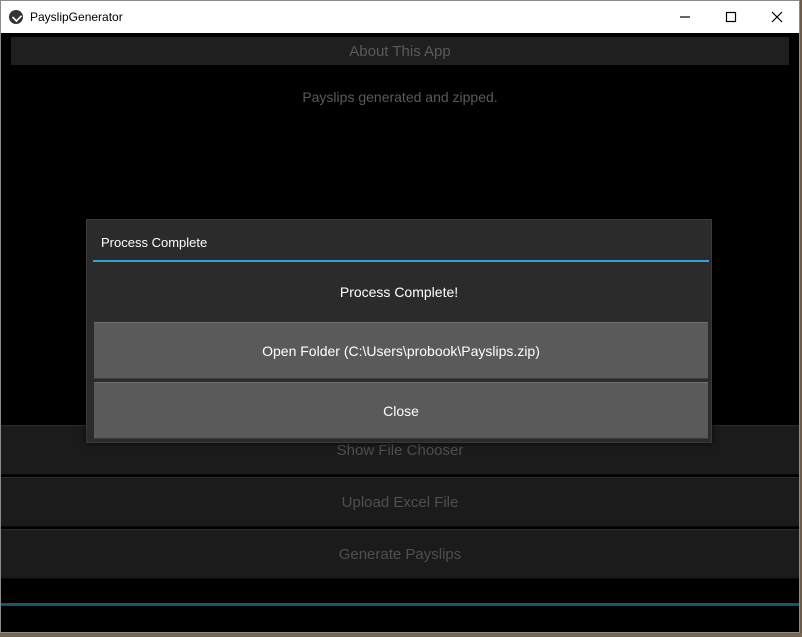 The width and height of the screenshot is (802, 637). I want to click on about-app-button: About This App, so click(400, 51).